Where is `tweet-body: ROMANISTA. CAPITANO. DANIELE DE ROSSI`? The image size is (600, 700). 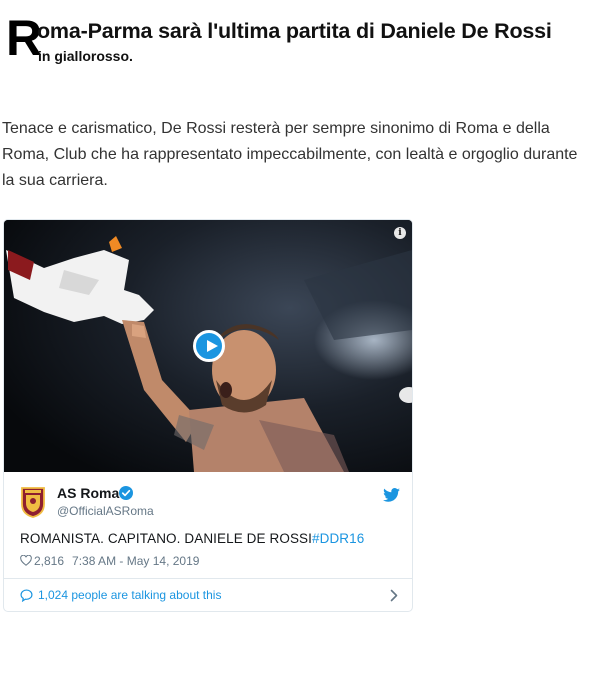 tweet-body: ROMANISTA. CAPITANO. DANIELE DE ROSSI is located at coordinates (166, 538).